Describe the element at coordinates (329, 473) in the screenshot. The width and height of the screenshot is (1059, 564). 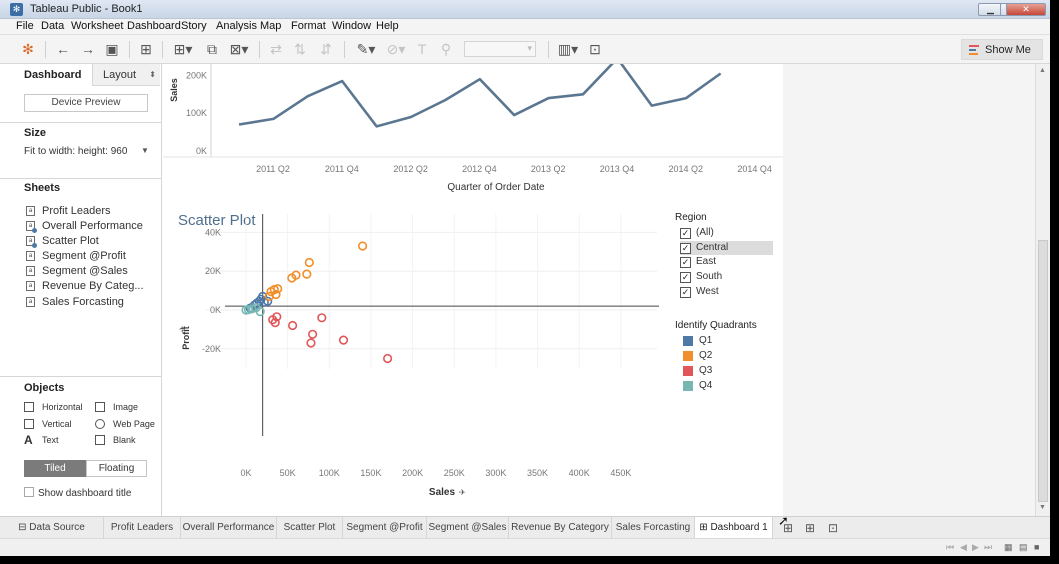
I see `scatter-x-tick-label: 100K` at that location.